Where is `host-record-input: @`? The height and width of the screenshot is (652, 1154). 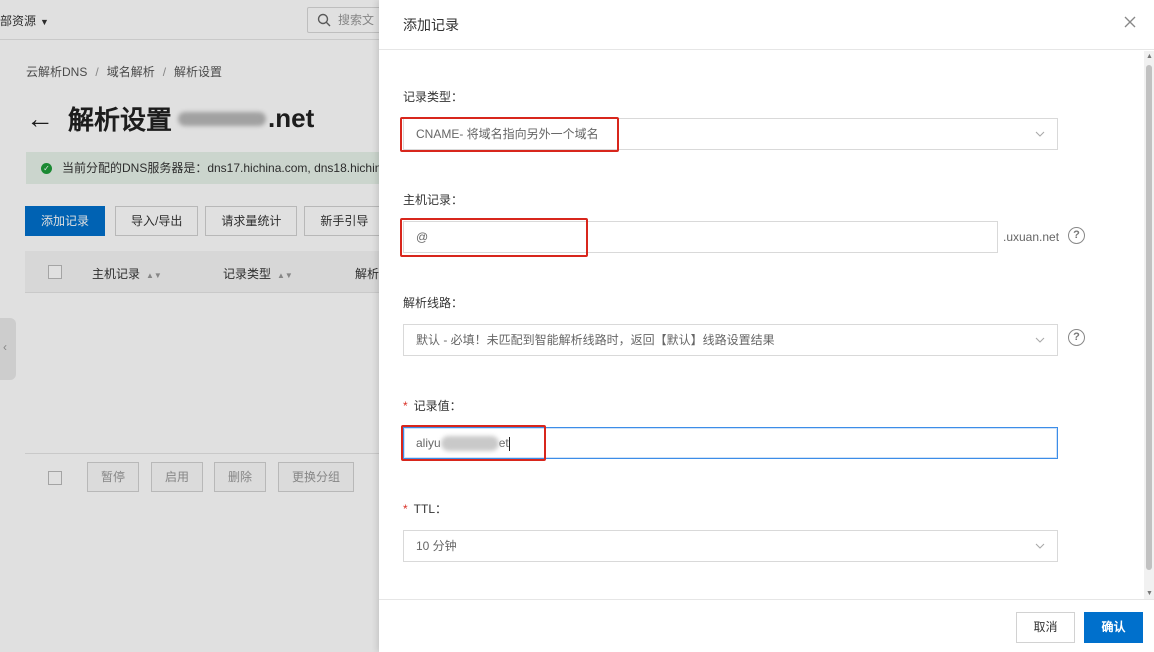 host-record-input: @ is located at coordinates (700, 237).